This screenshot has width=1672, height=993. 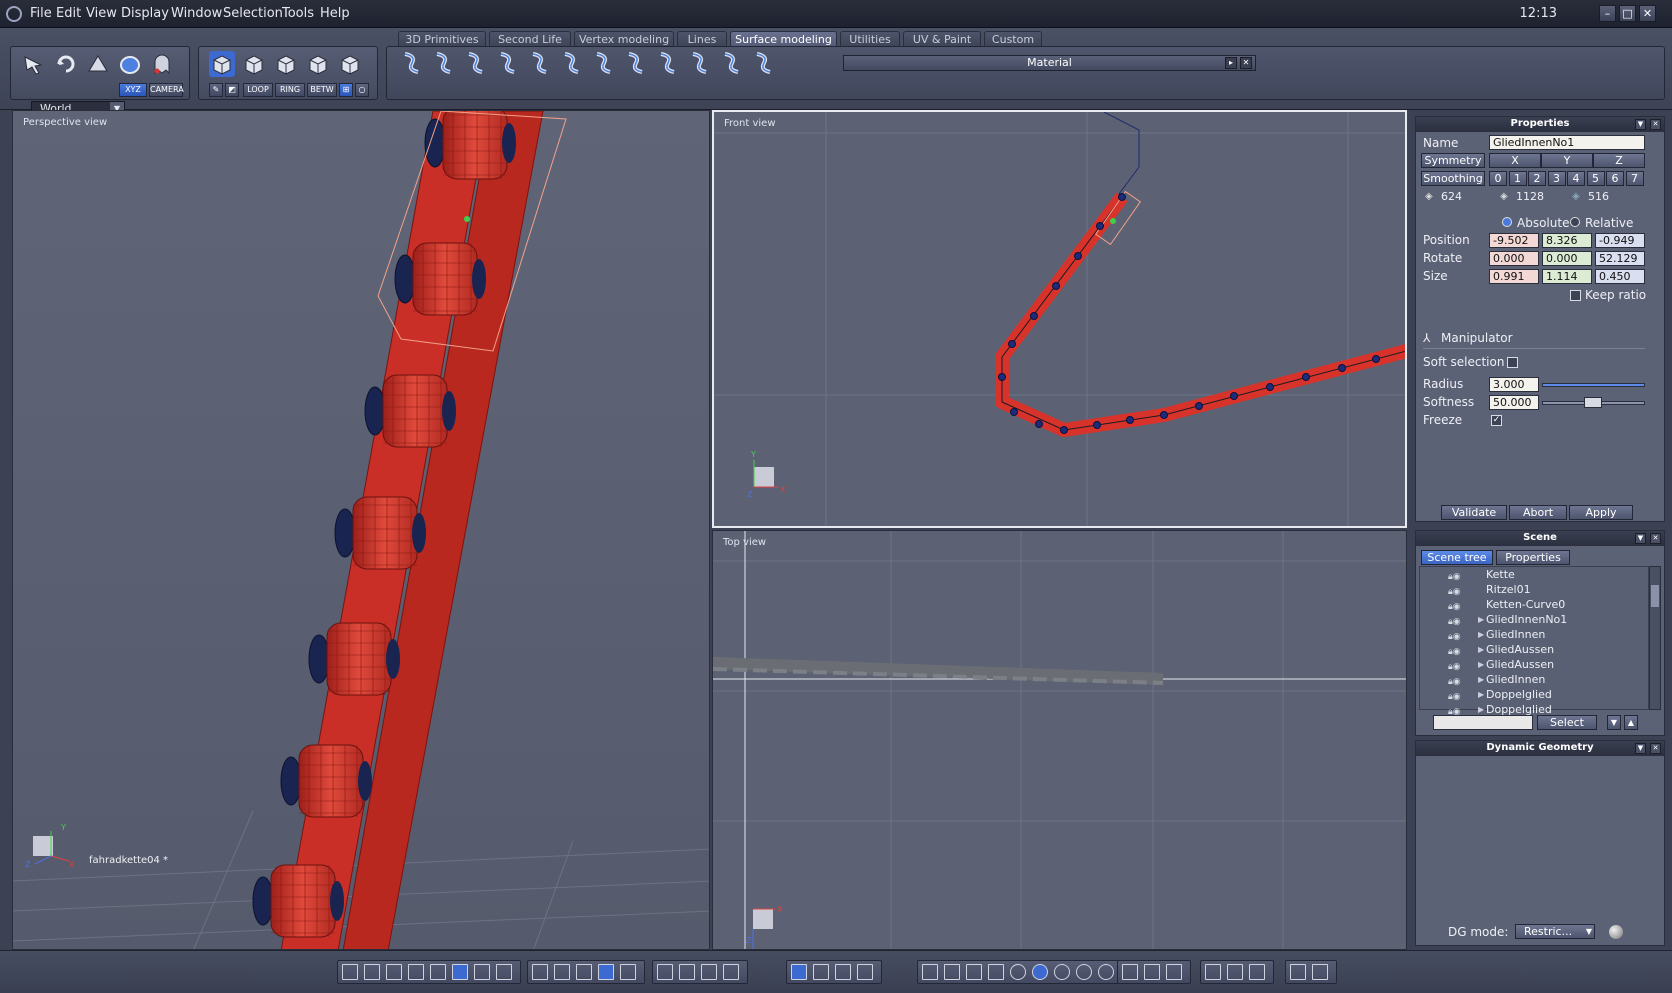 What do you see at coordinates (942, 39) in the screenshot?
I see `tab-uv-paint: UV & Paint` at bounding box center [942, 39].